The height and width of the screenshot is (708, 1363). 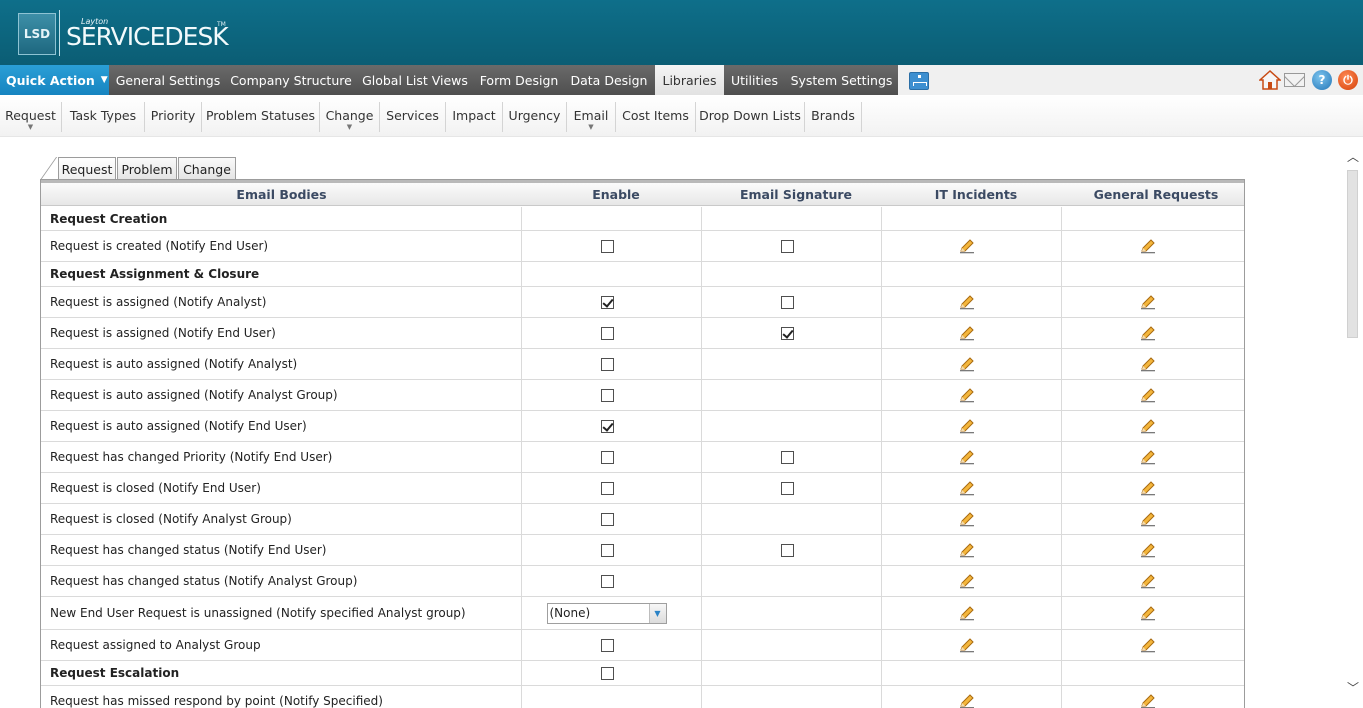 What do you see at coordinates (171, 519) in the screenshot?
I see `email-body-label: Request is closed (Notify Analyst Group)` at bounding box center [171, 519].